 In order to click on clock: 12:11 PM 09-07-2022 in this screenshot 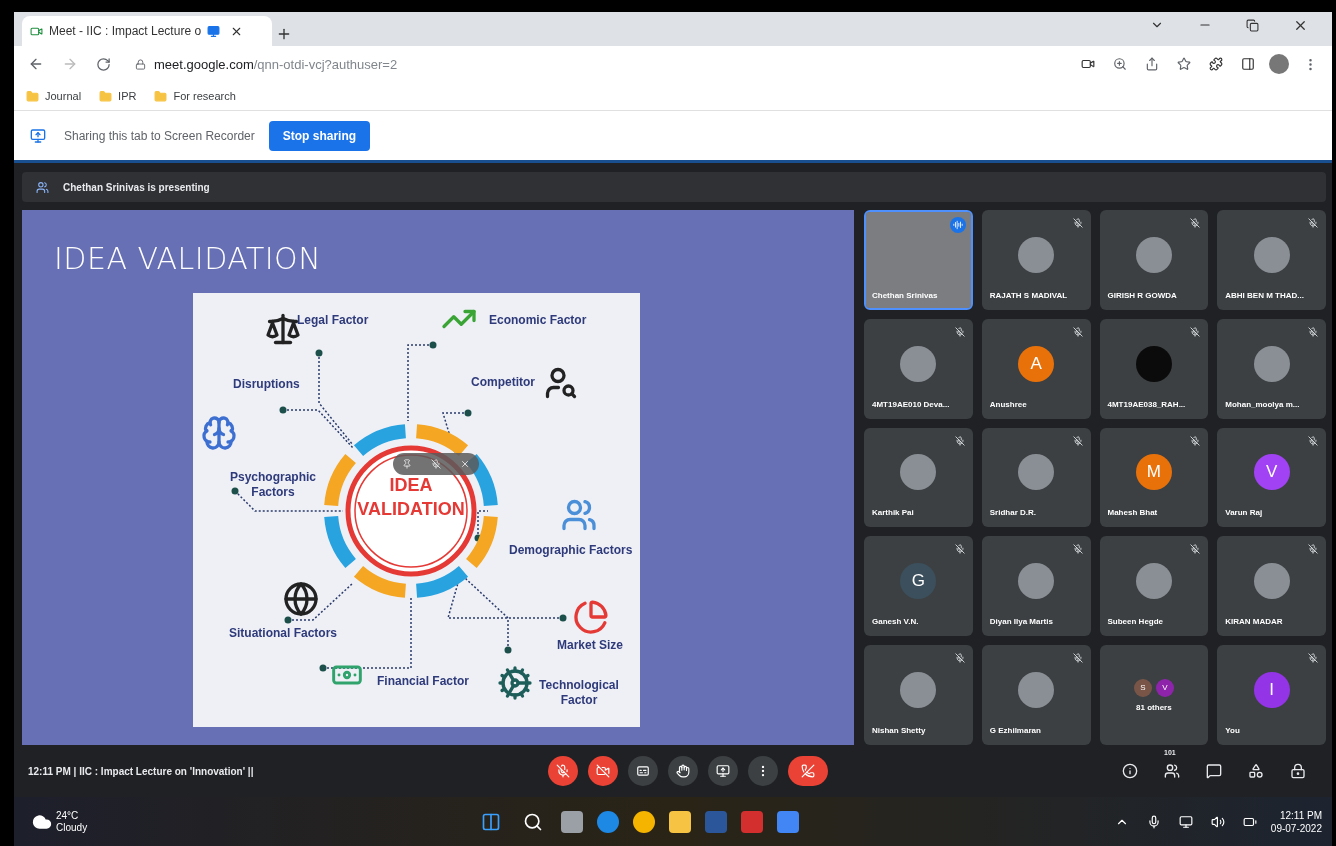, I will do `click(1296, 821)`.